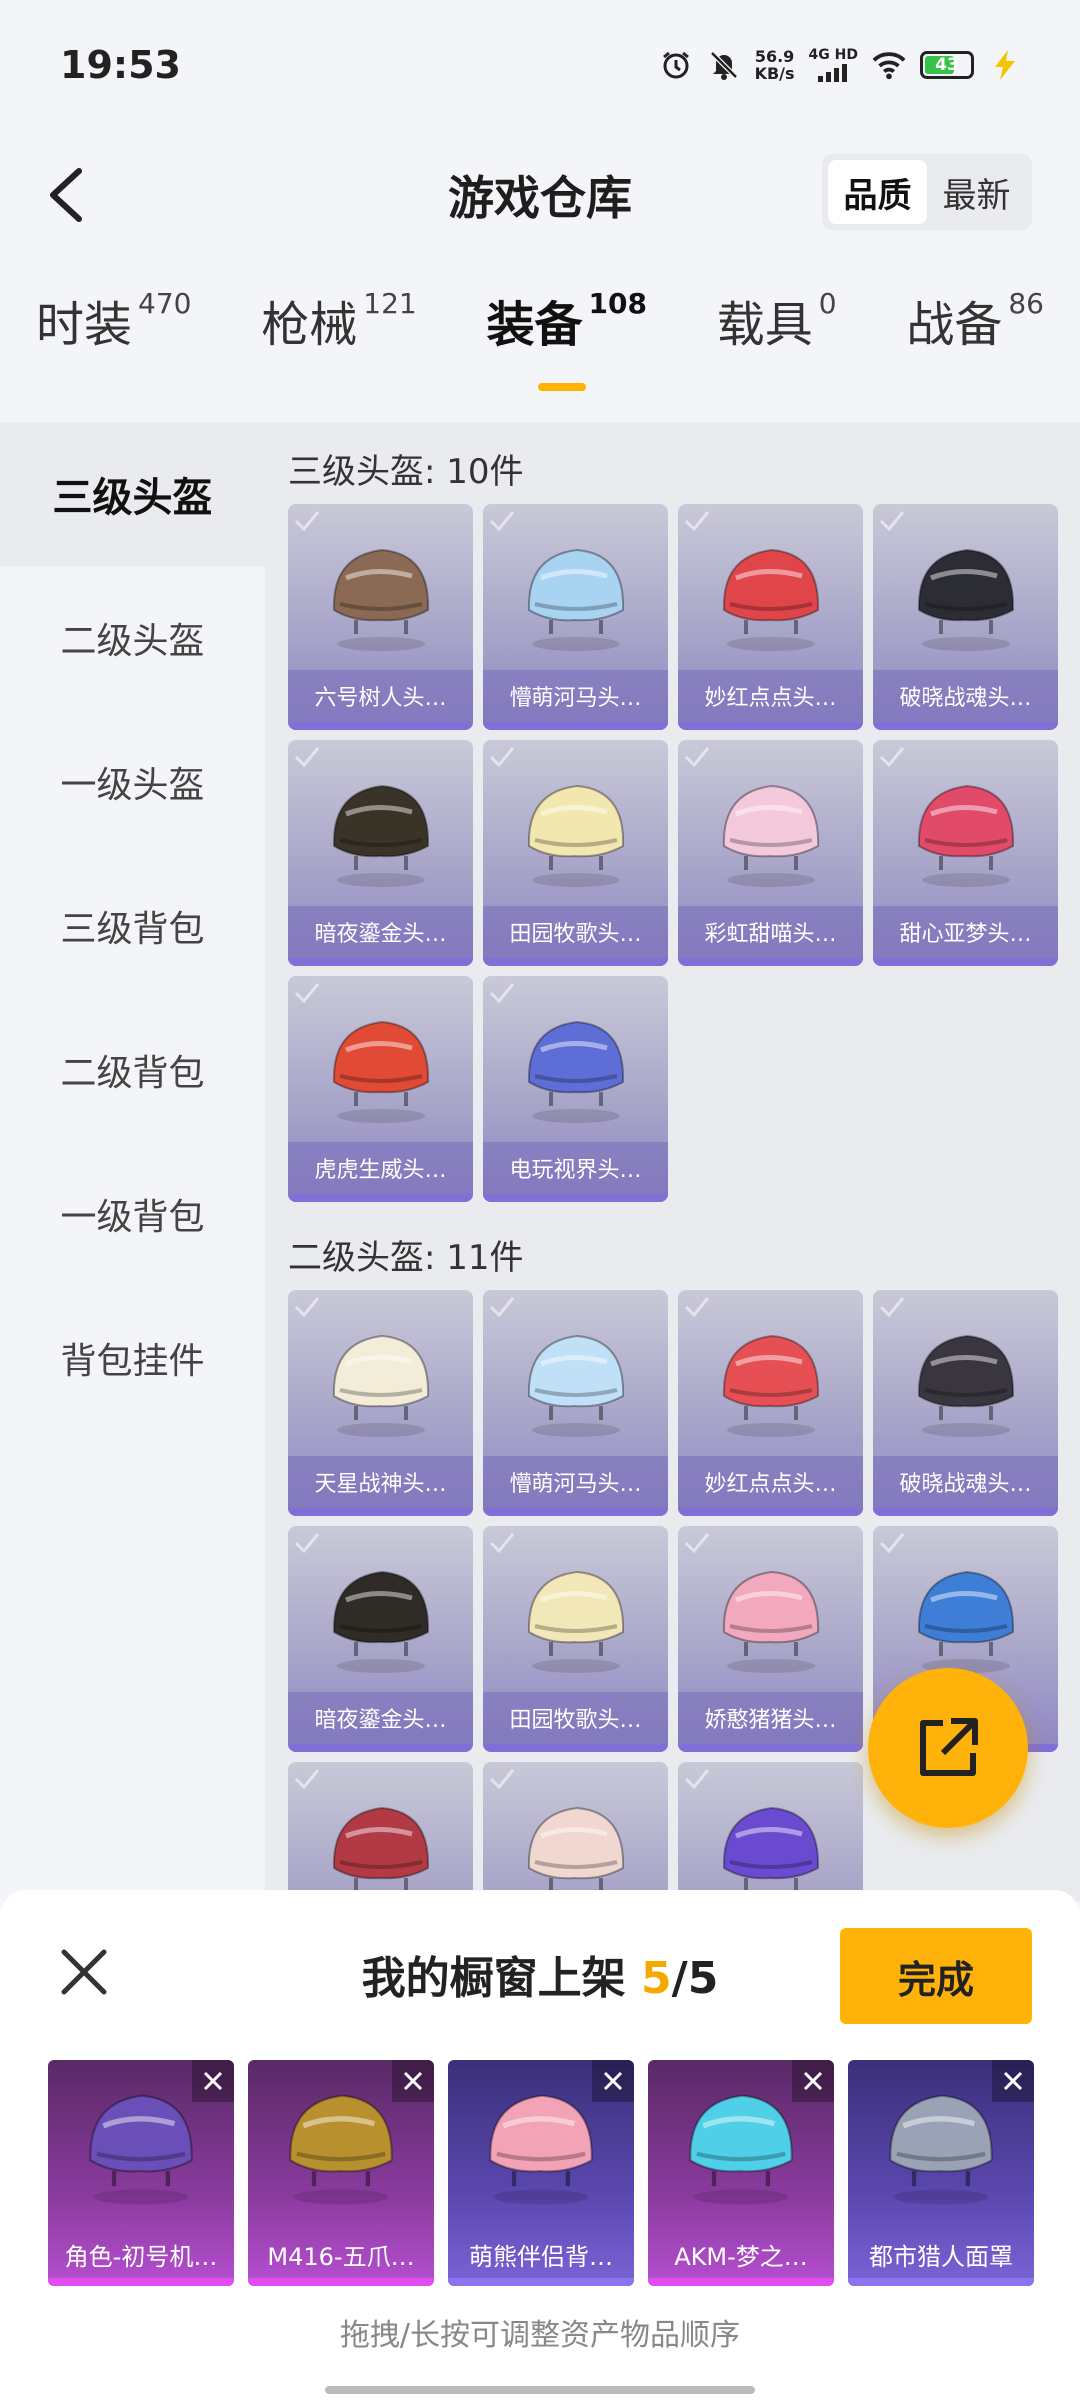 The image size is (1080, 2400). I want to click on chevron-left-icon, so click(66, 195).